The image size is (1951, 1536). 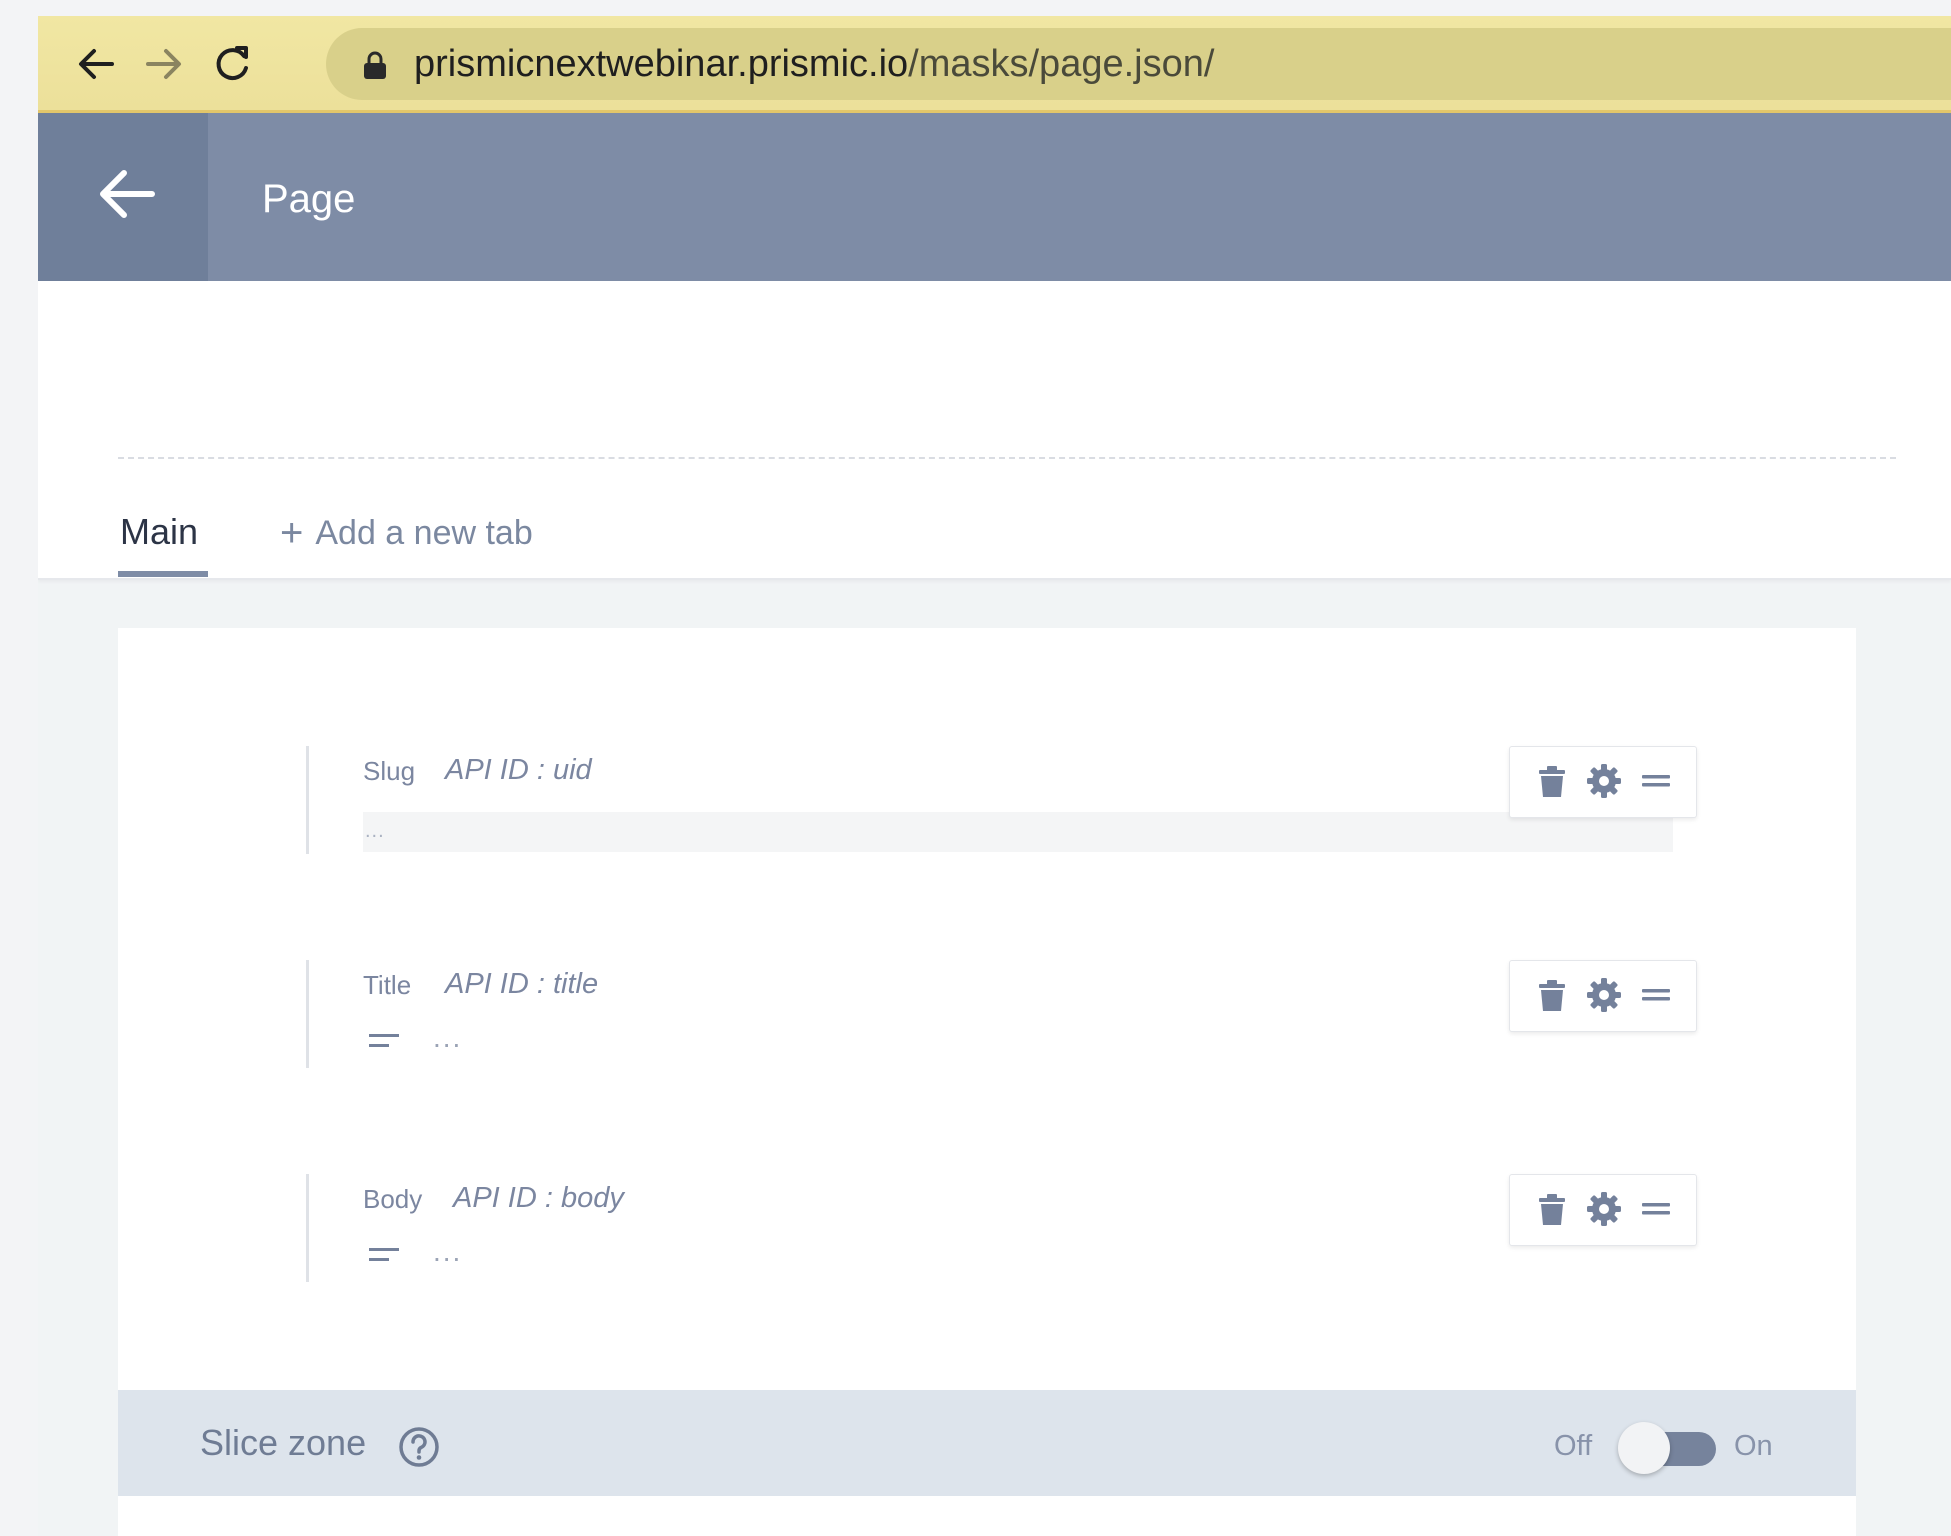 What do you see at coordinates (1061, 64) in the screenshot?
I see `url-path: /masks/page.json/` at bounding box center [1061, 64].